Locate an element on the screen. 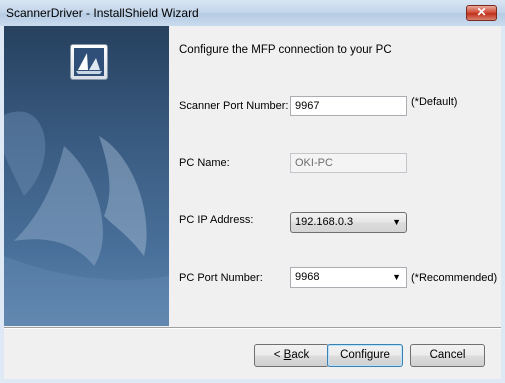  back-prefix: < is located at coordinates (278, 355).